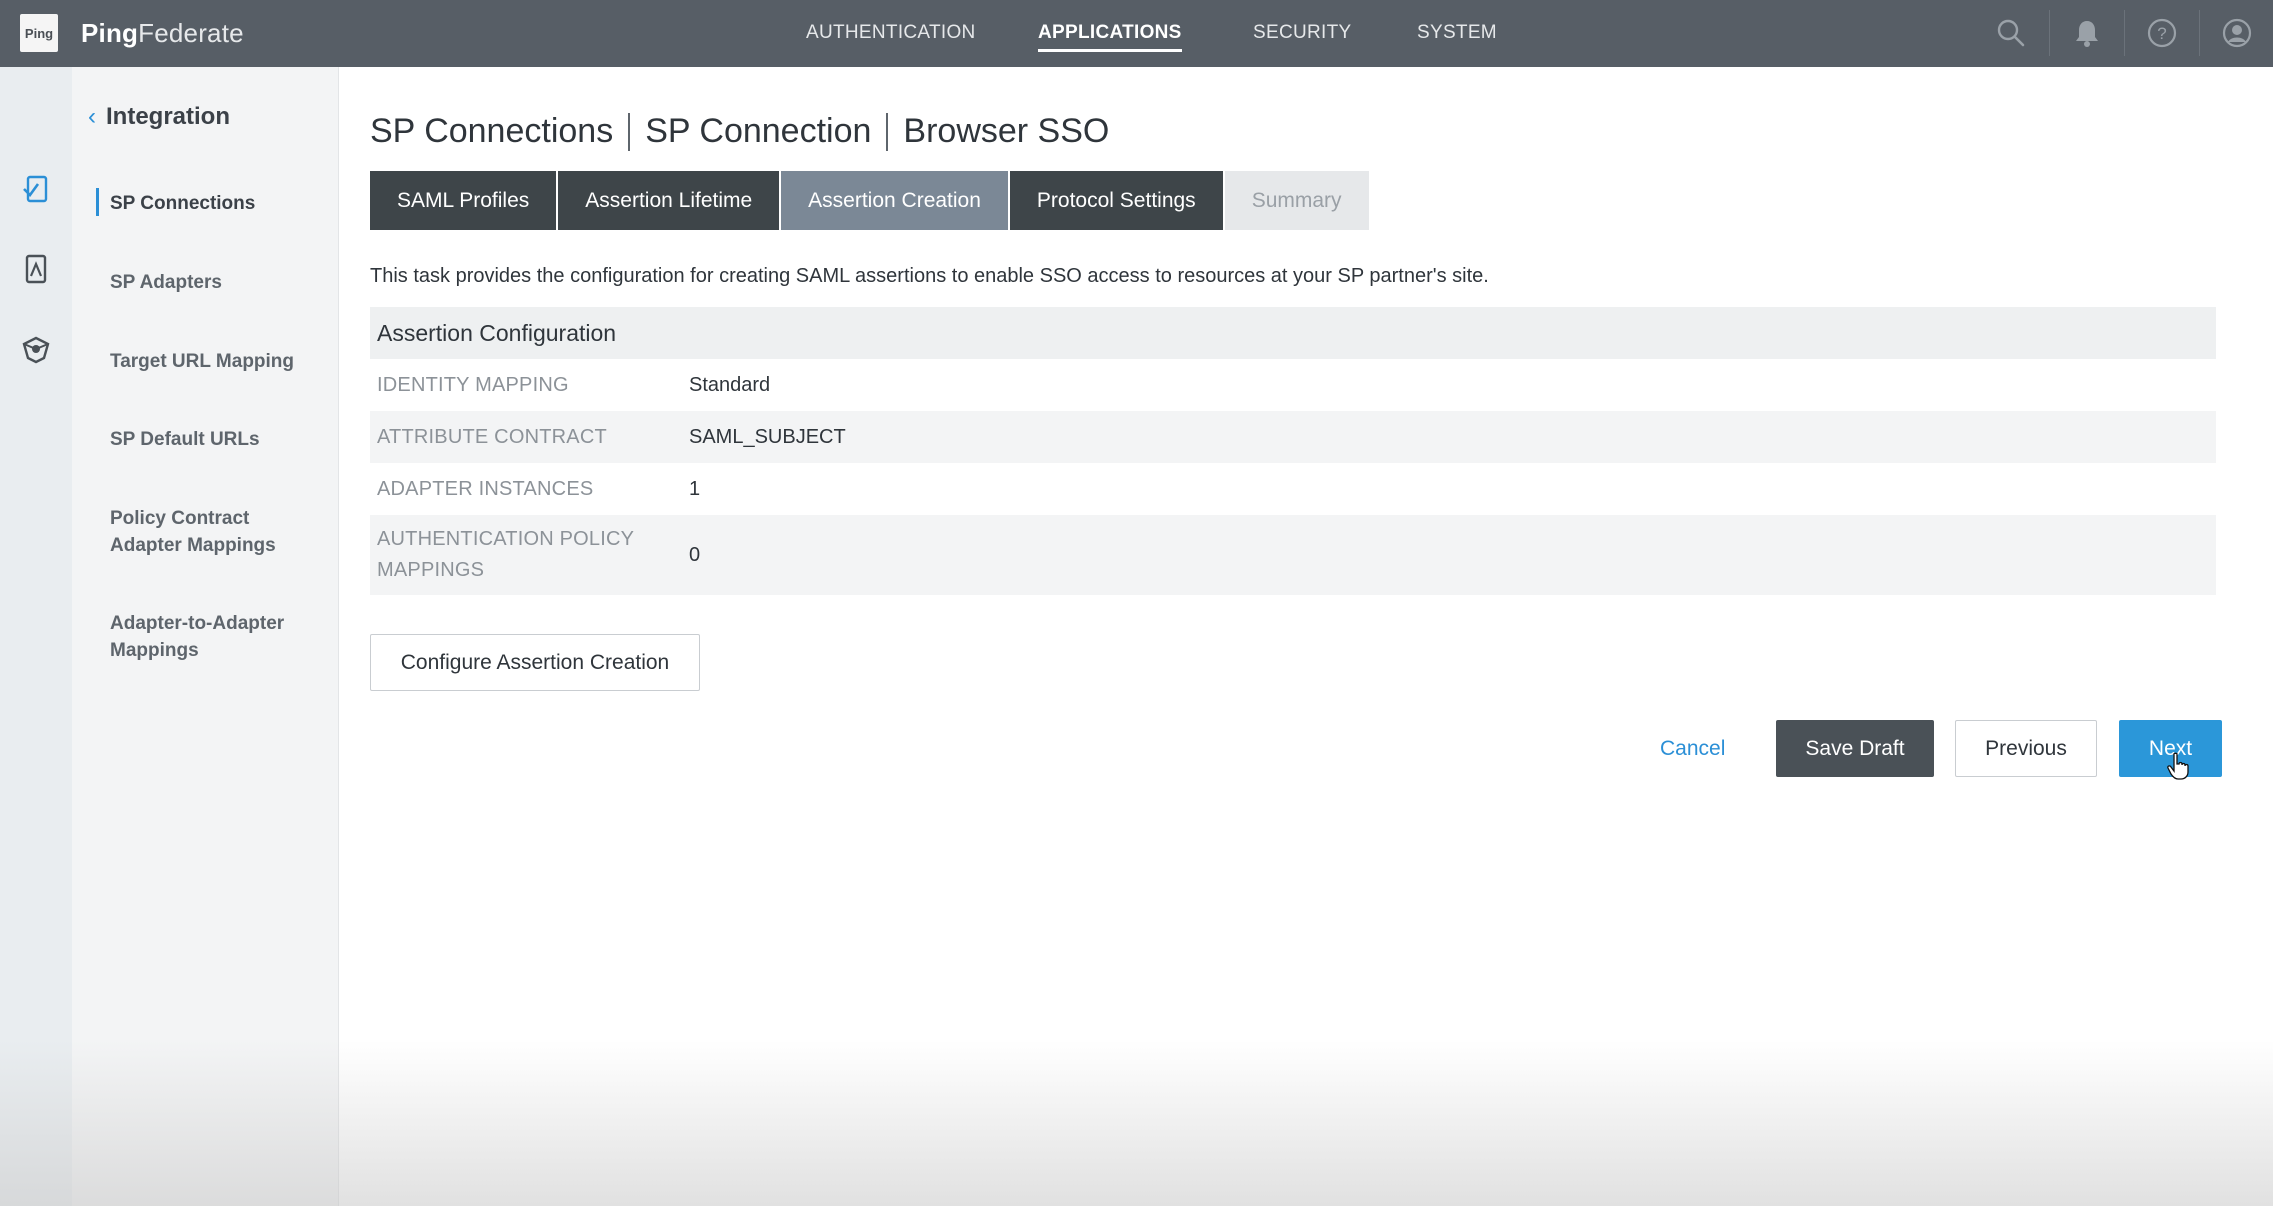 The height and width of the screenshot is (1206, 2273). What do you see at coordinates (2026, 748) in the screenshot?
I see `previous-button: Previous` at bounding box center [2026, 748].